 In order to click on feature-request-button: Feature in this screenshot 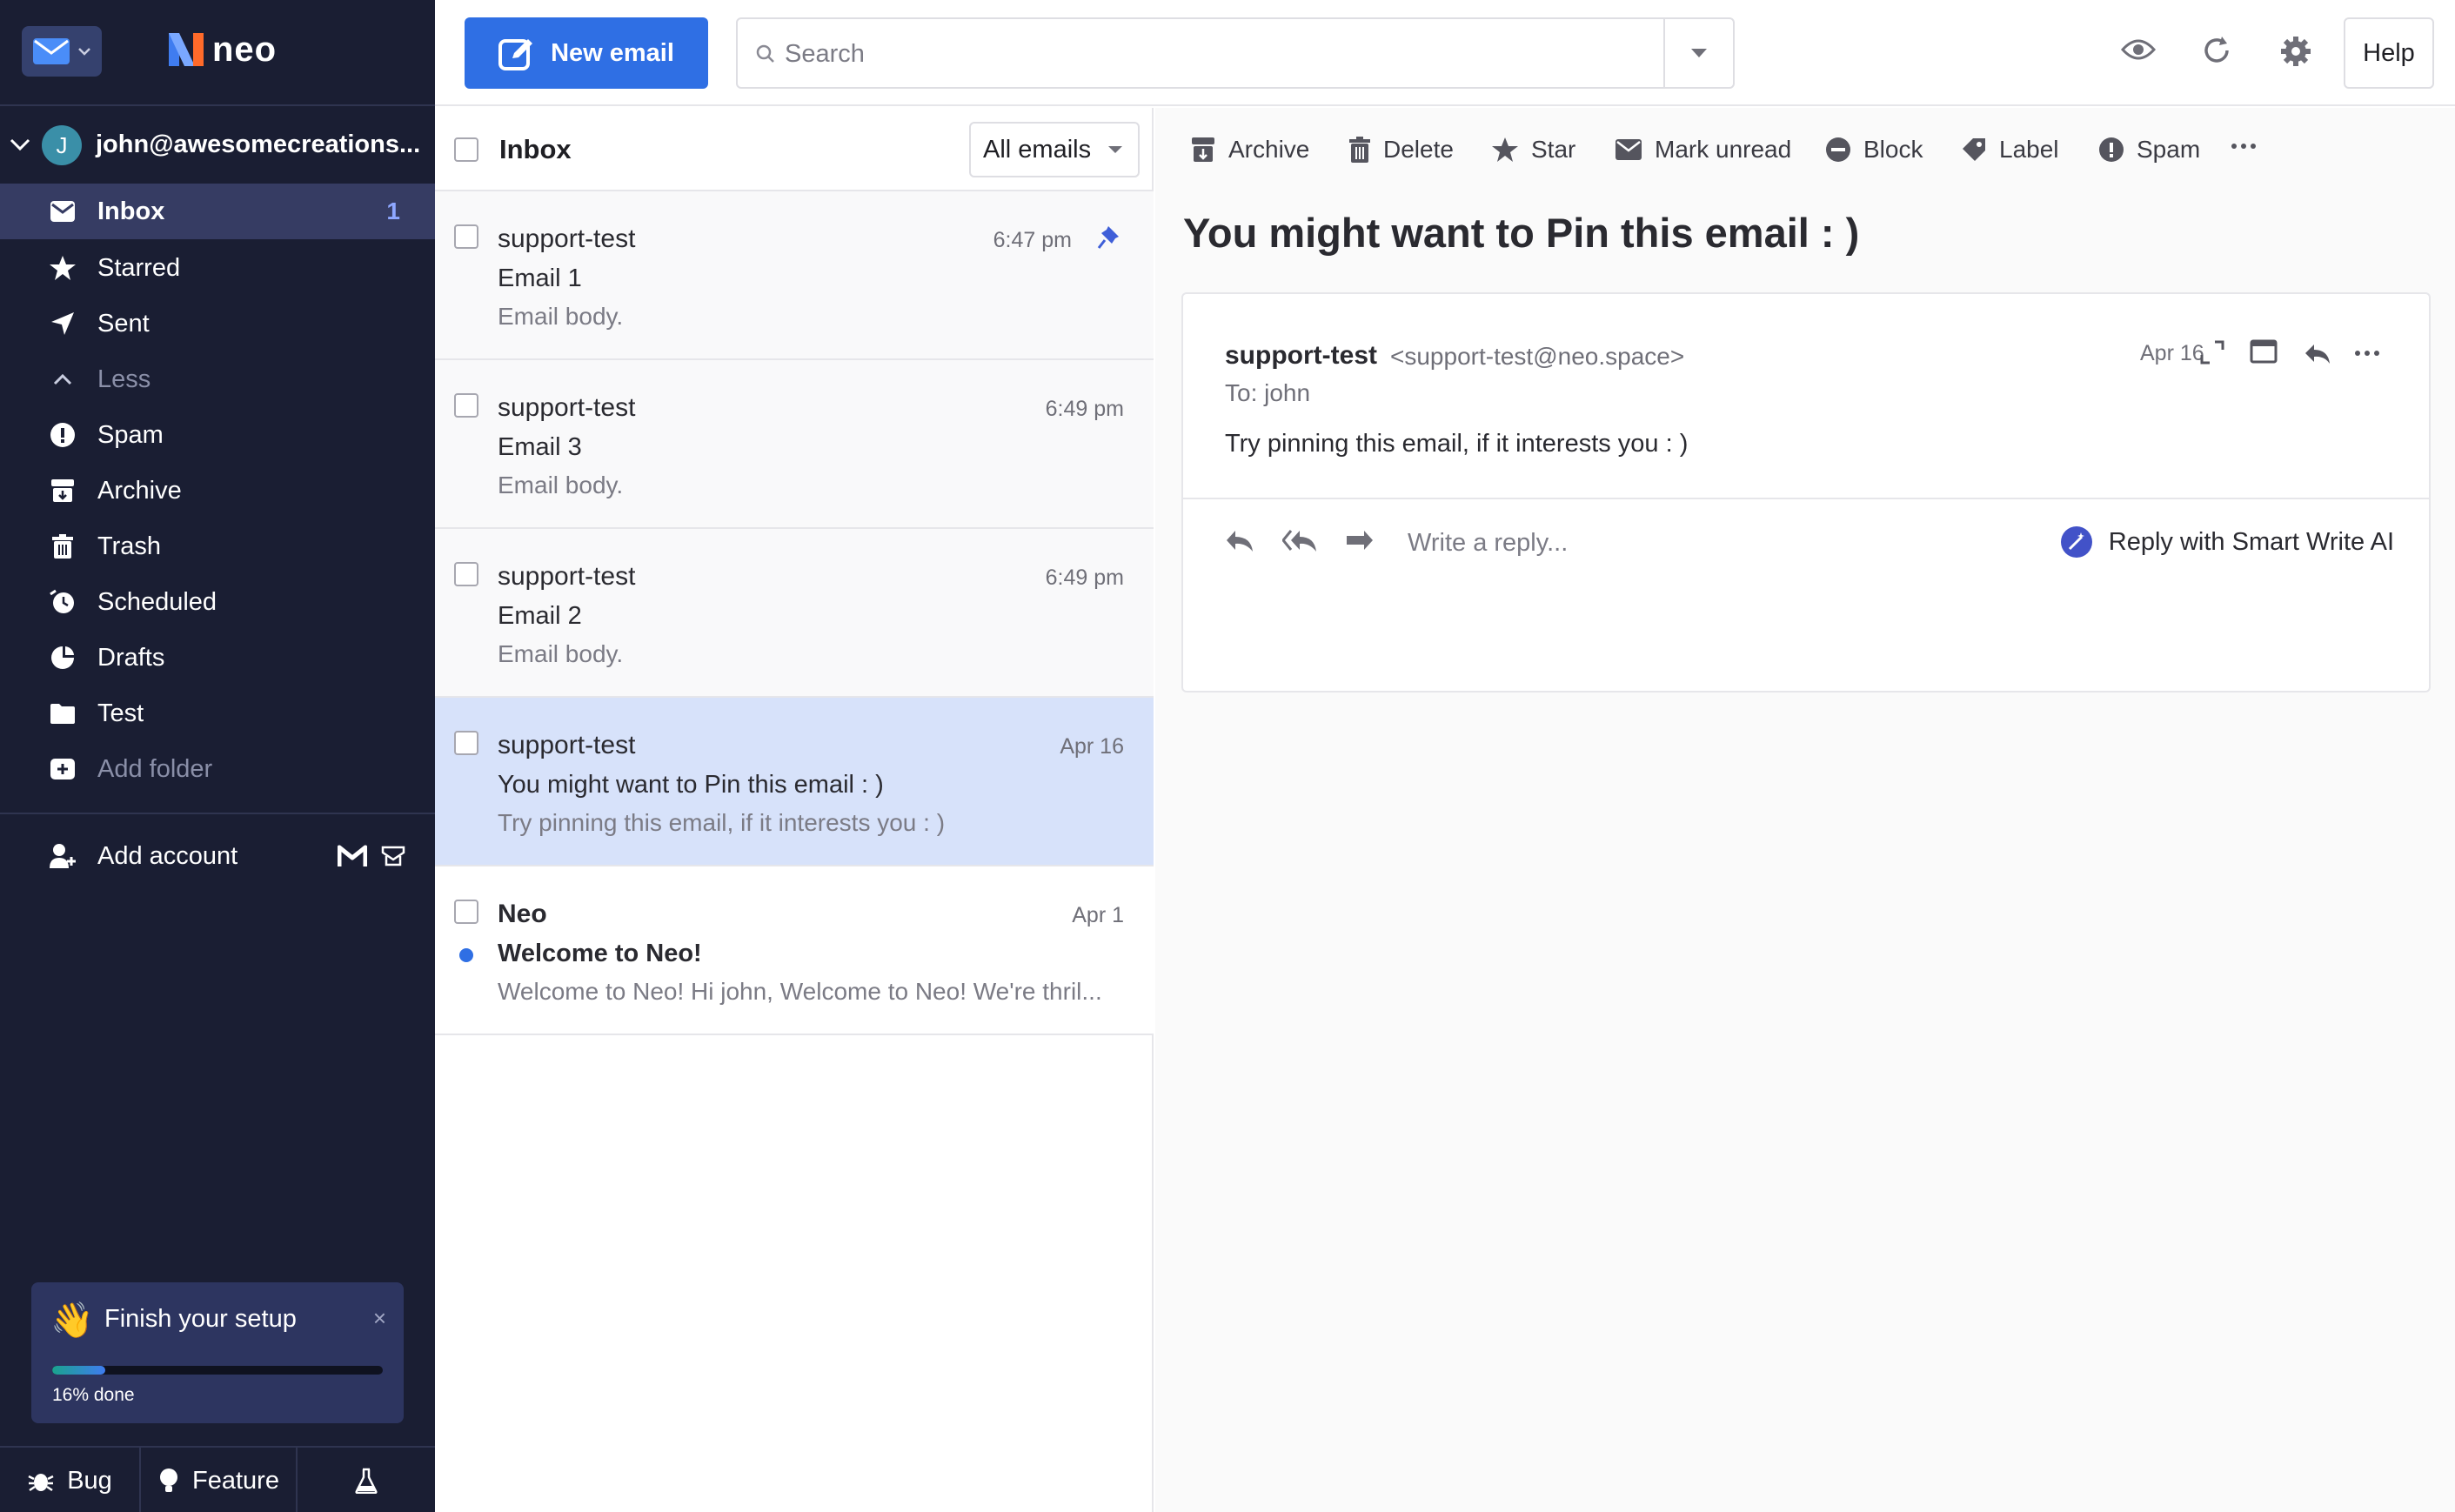, I will do `click(220, 1480)`.